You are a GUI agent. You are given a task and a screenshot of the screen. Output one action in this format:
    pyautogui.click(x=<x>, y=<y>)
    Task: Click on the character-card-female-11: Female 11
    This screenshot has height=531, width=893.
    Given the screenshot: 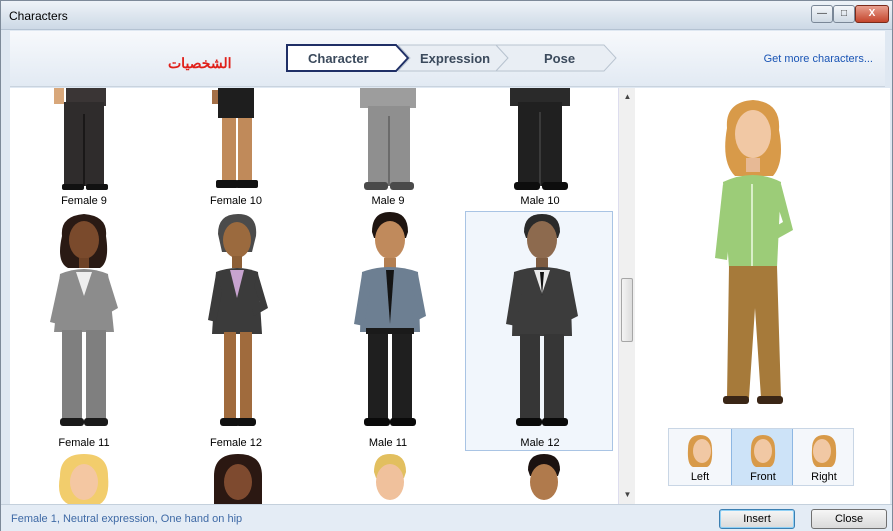 What is the action you would take?
    pyautogui.click(x=84, y=332)
    